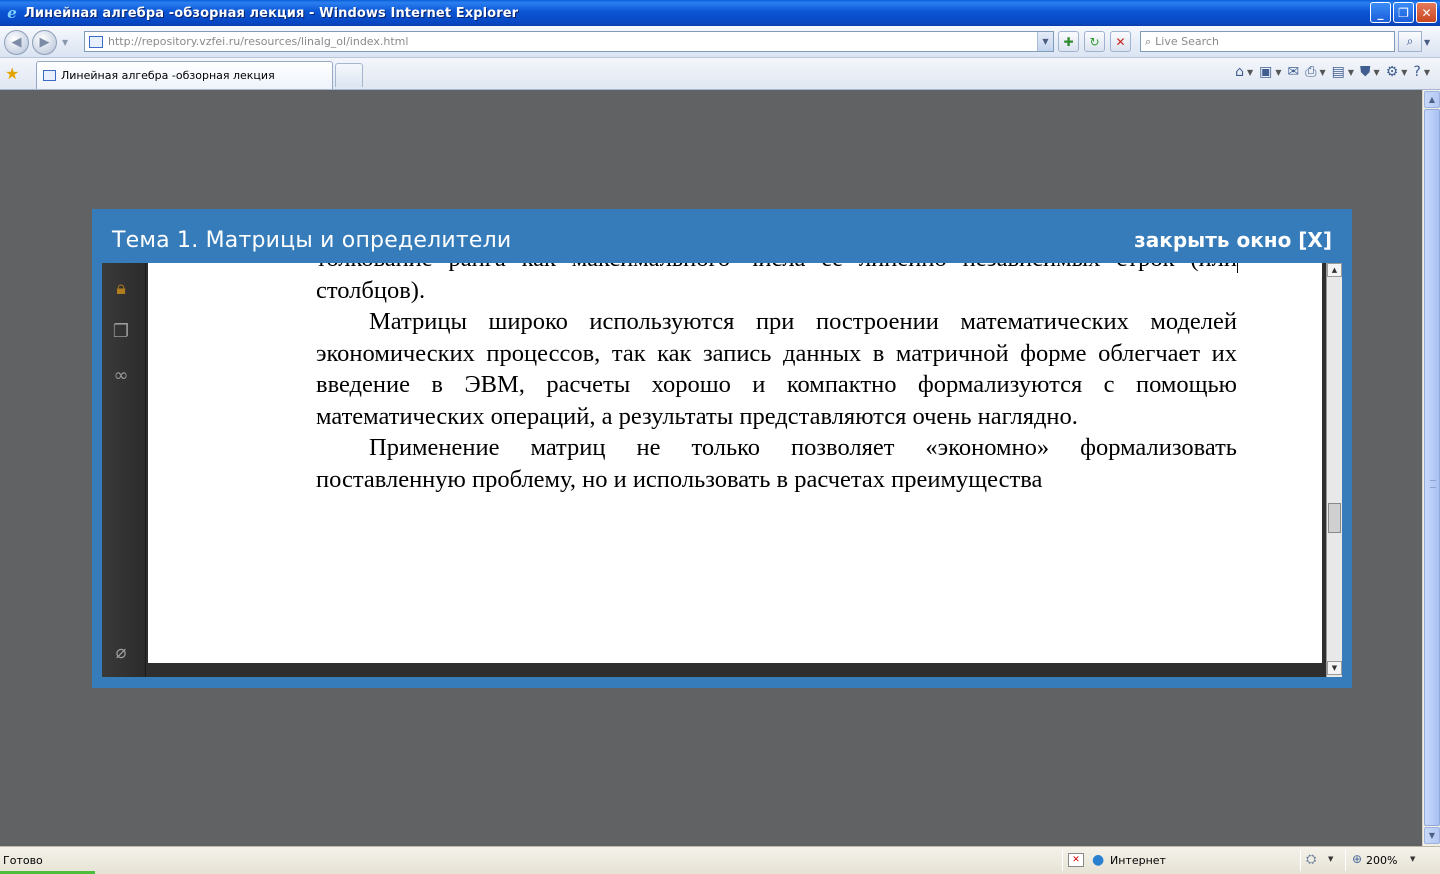  What do you see at coordinates (1338, 72) in the screenshot?
I see `page-menu-icon: ▤` at bounding box center [1338, 72].